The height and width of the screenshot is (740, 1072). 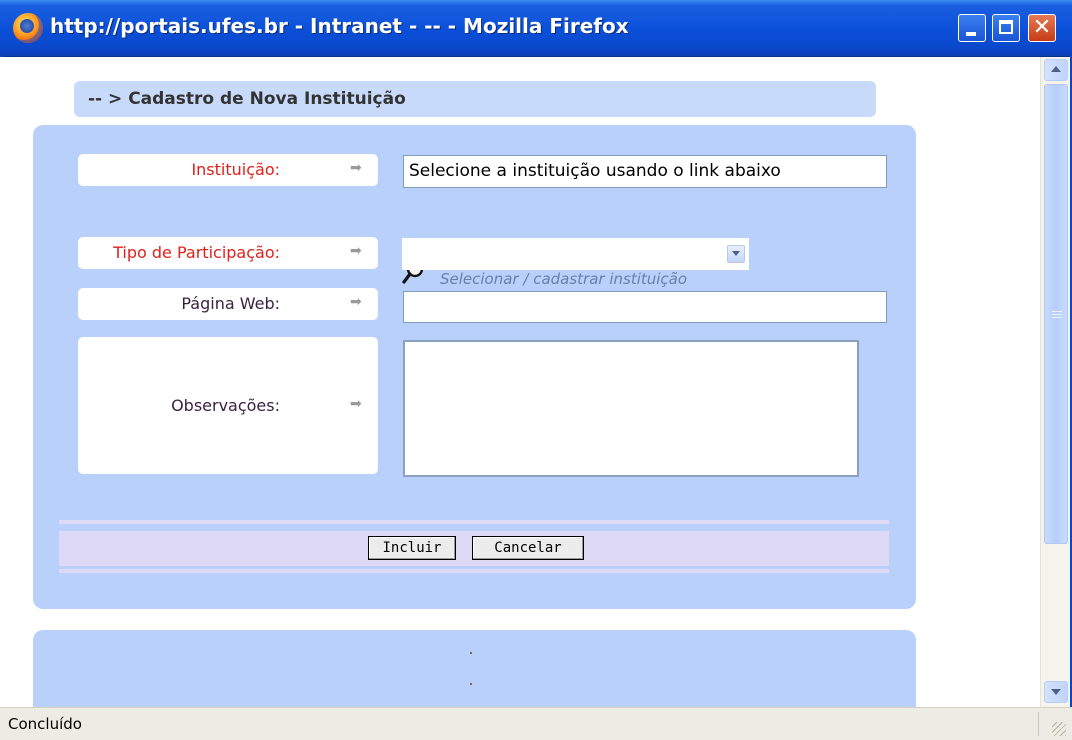 What do you see at coordinates (474, 571) in the screenshot?
I see `strip-divider-bottom` at bounding box center [474, 571].